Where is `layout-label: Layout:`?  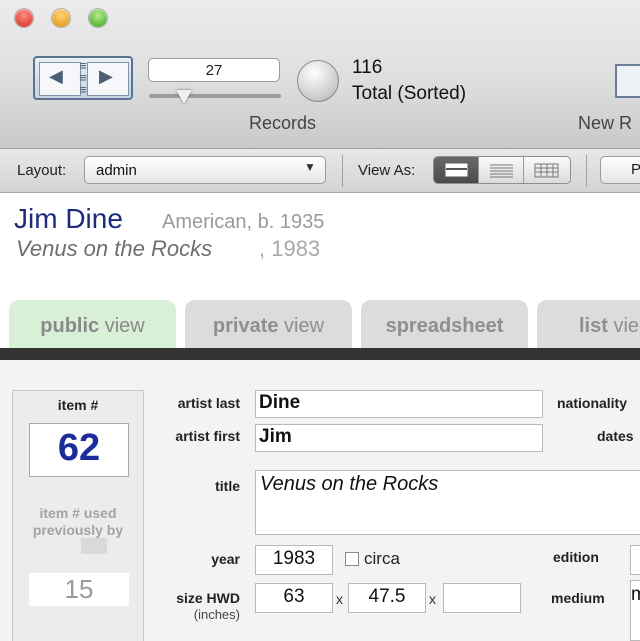 layout-label: Layout: is located at coordinates (42, 170).